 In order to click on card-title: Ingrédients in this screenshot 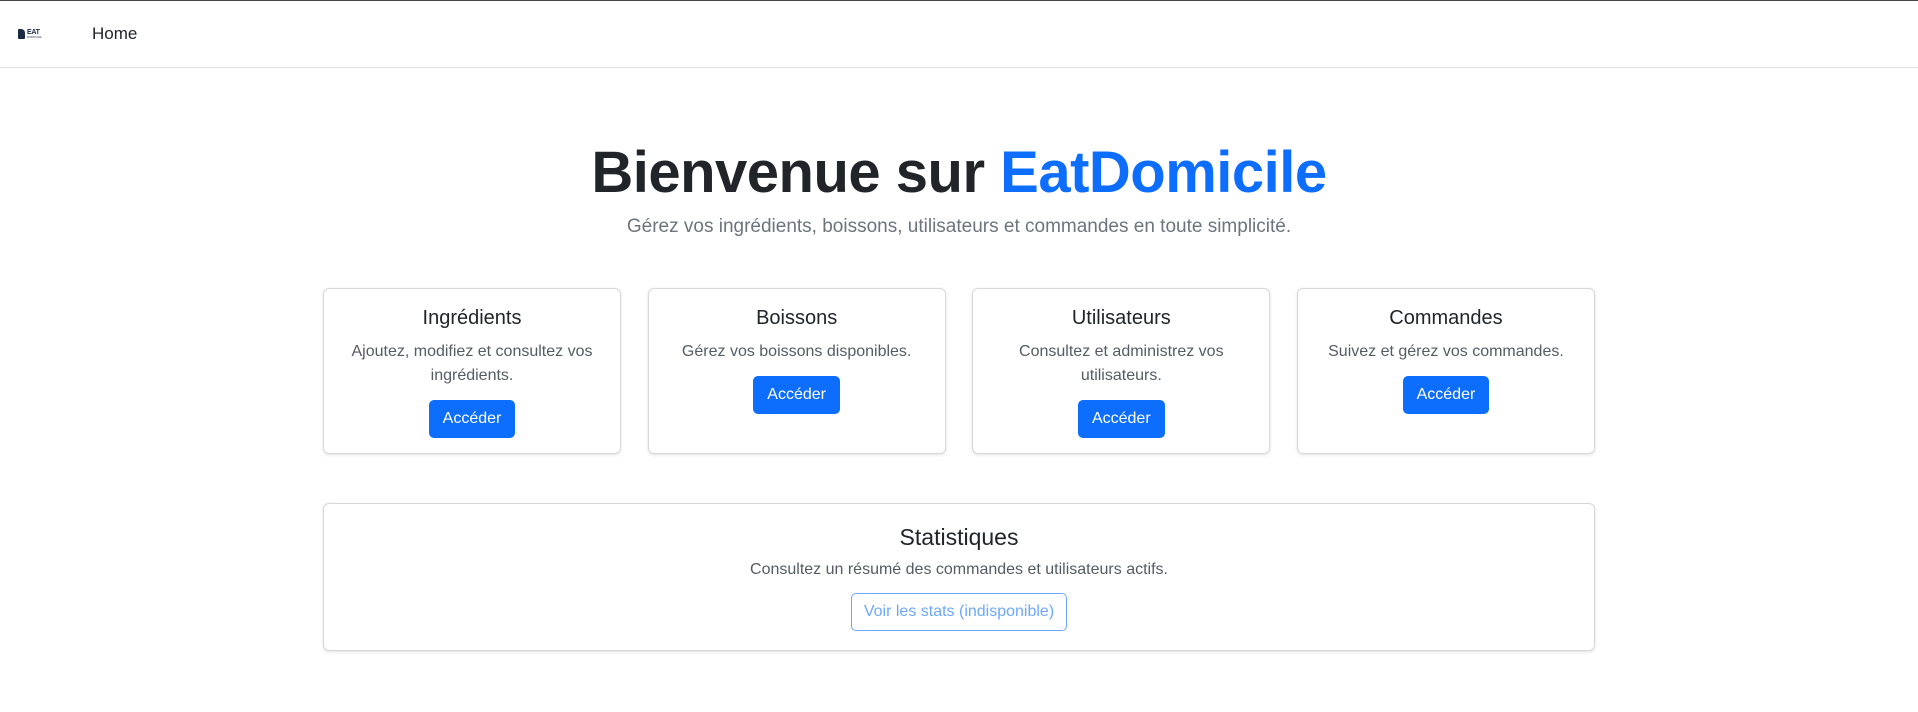, I will do `click(472, 317)`.